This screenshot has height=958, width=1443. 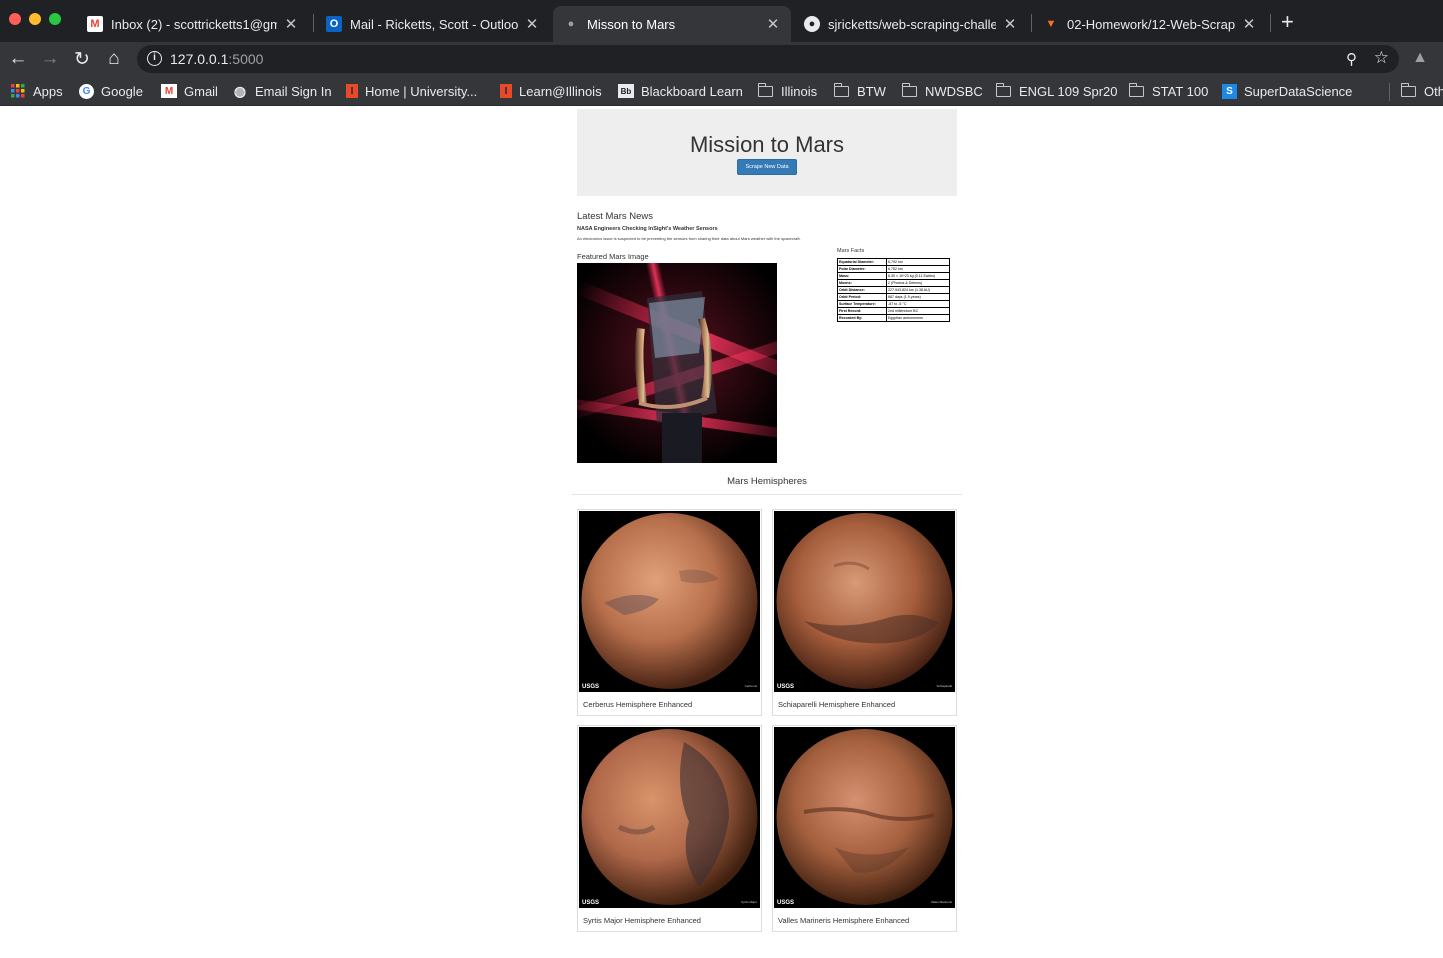 I want to click on tab-title: 02-Homework/12-Web-Scrapin, so click(x=1151, y=24).